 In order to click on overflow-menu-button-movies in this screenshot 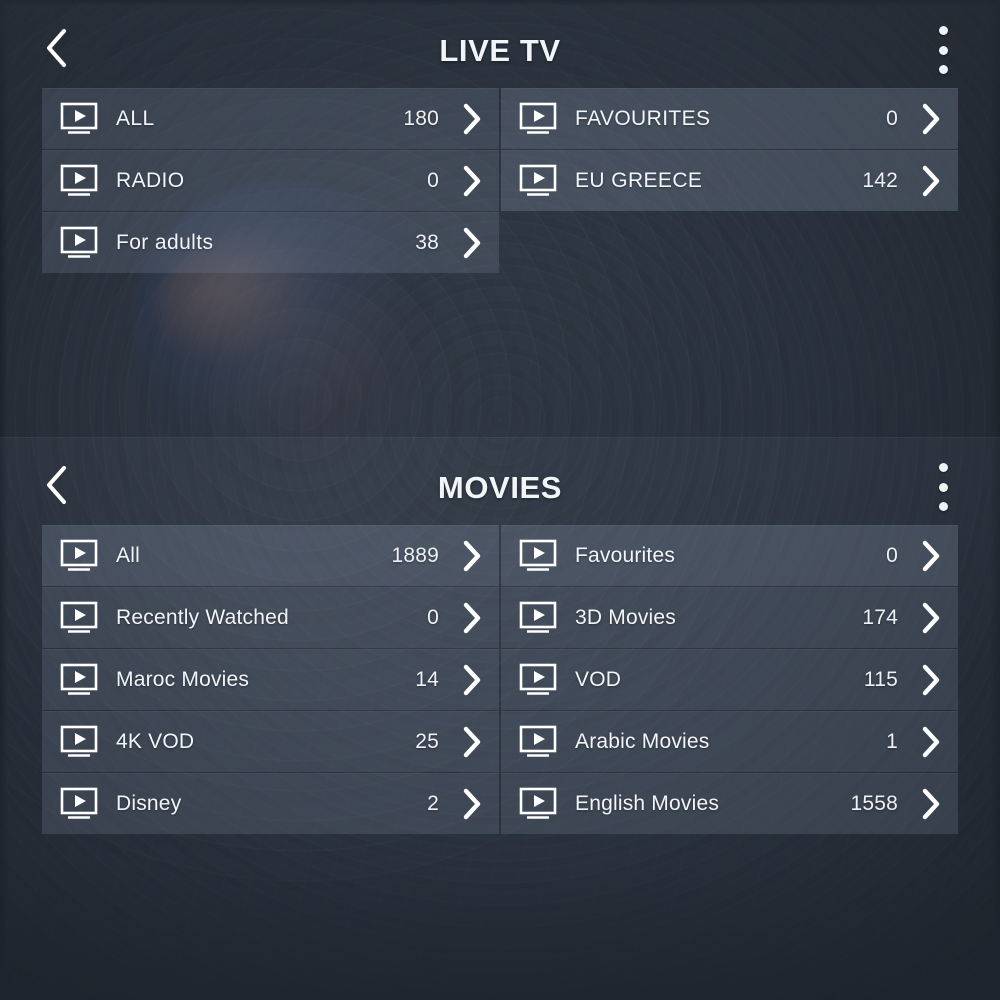, I will do `click(943, 487)`.